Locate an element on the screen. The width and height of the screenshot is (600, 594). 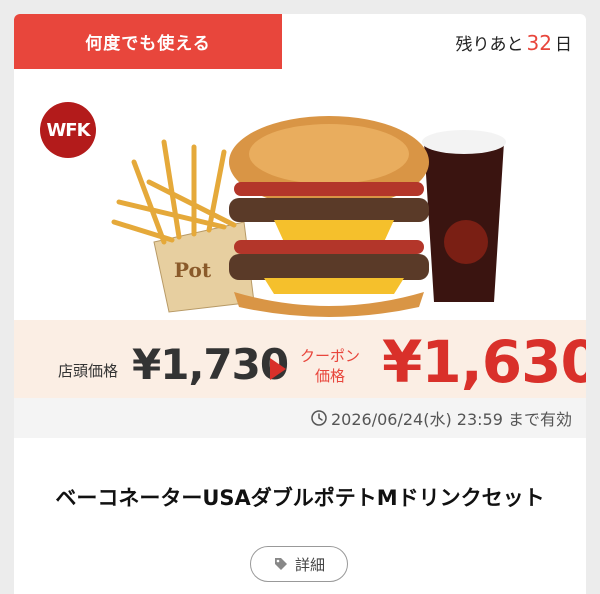
store-price: ¥1,730 is located at coordinates (210, 364).